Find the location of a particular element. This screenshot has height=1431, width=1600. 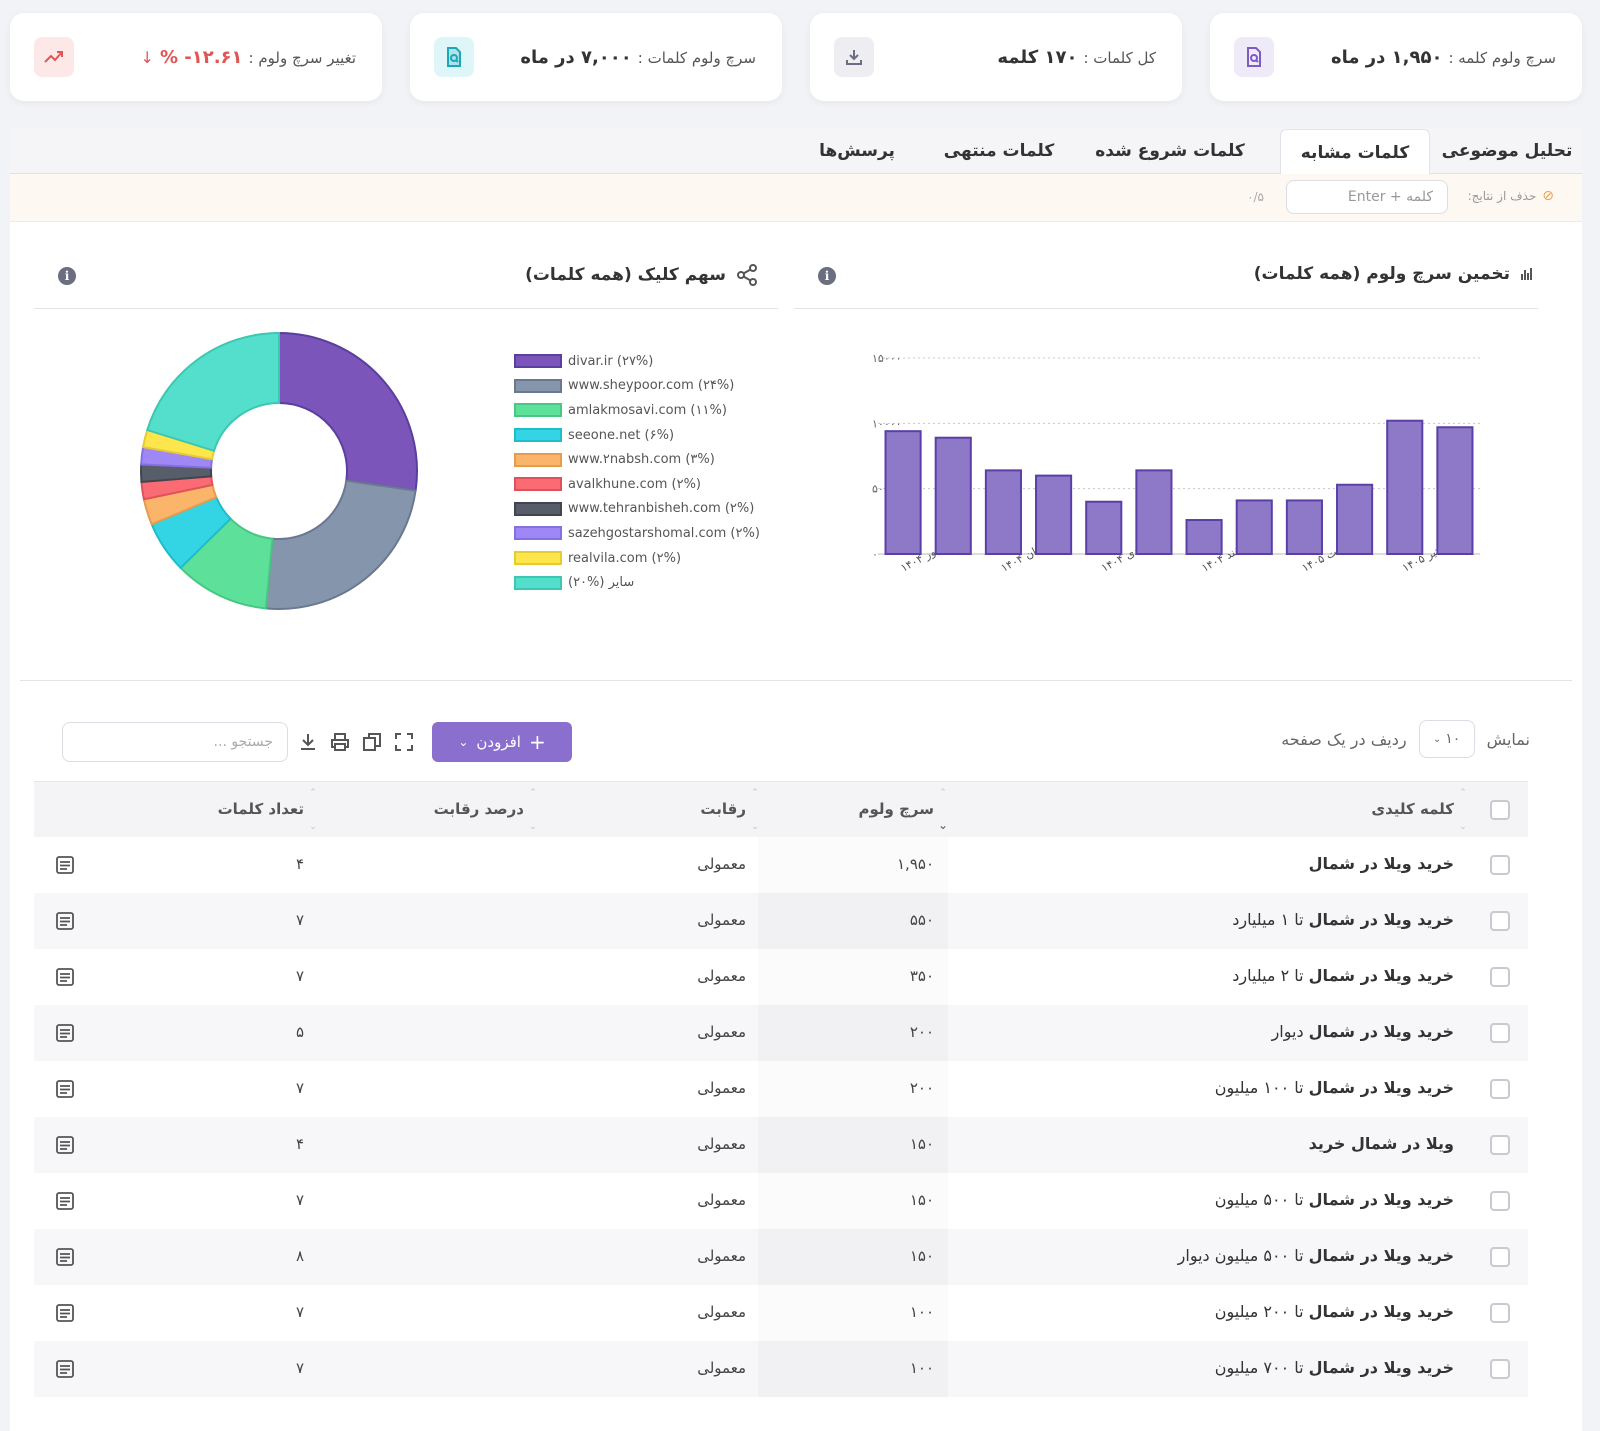

bar-chart-icon is located at coordinates (1526, 274).